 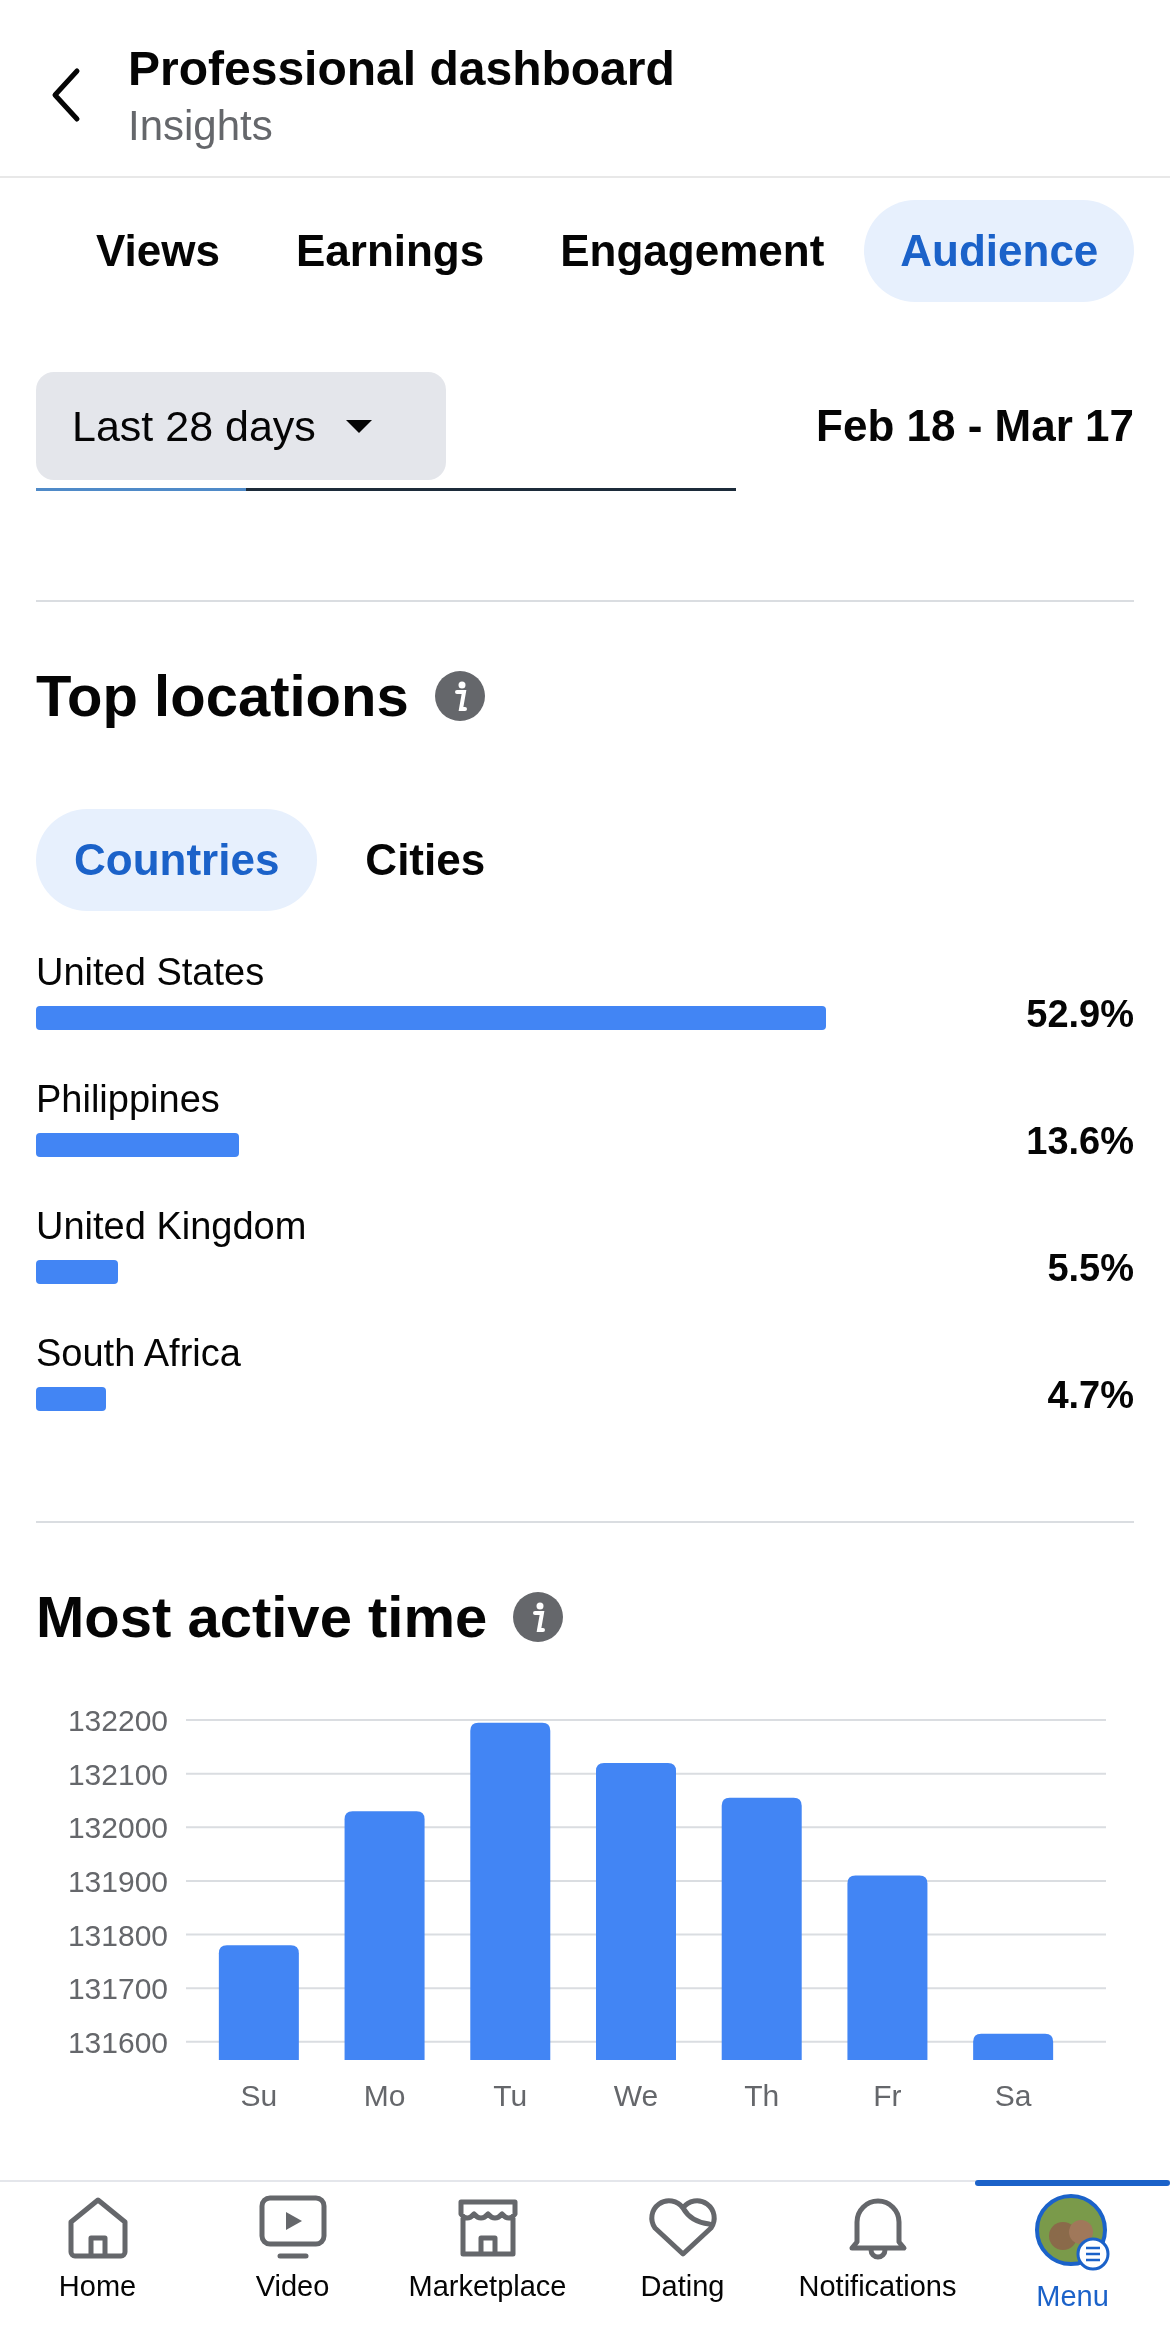 I want to click on date-range: Feb 18 - Mar 17, so click(x=975, y=426).